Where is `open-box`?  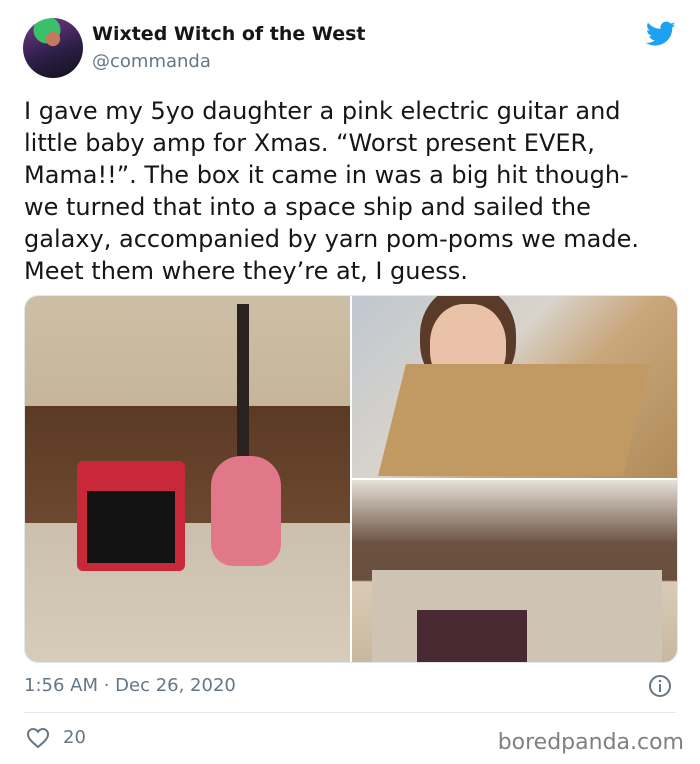
open-box is located at coordinates (517, 616).